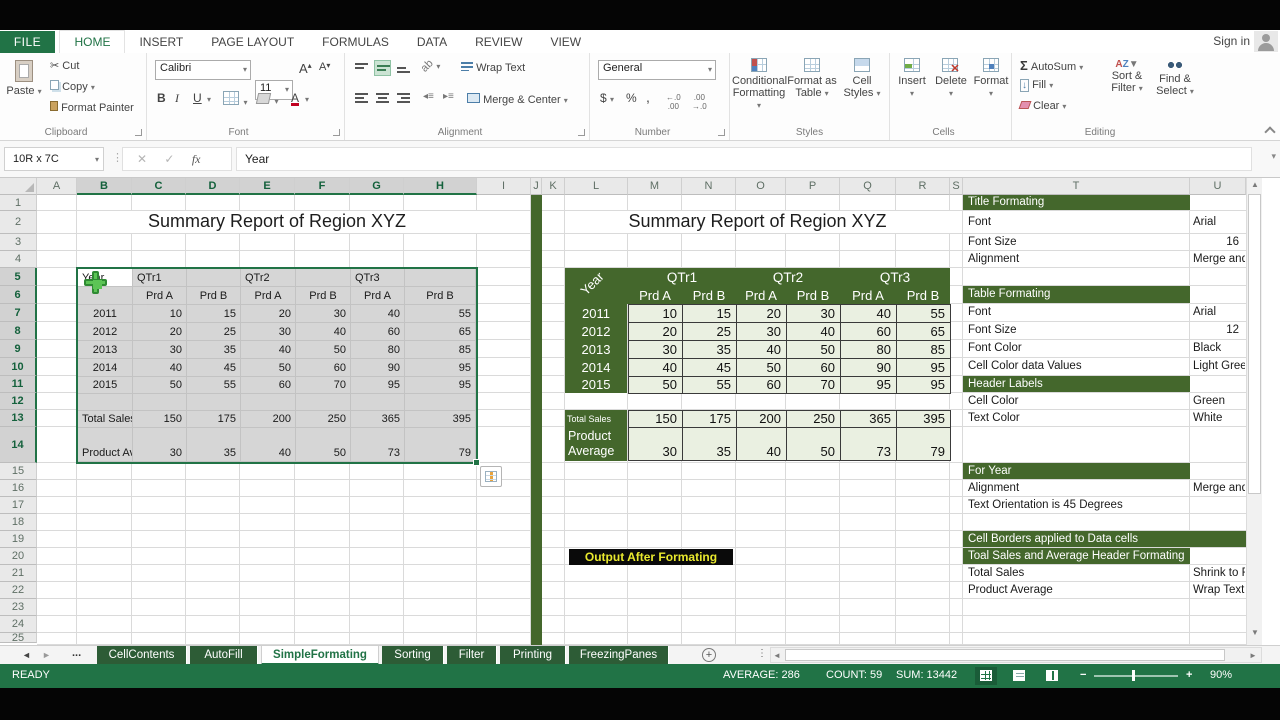 The width and height of the screenshot is (1280, 720). Describe the element at coordinates (224, 655) in the screenshot. I see `sheet-tab-autofill: AutoFill` at that location.